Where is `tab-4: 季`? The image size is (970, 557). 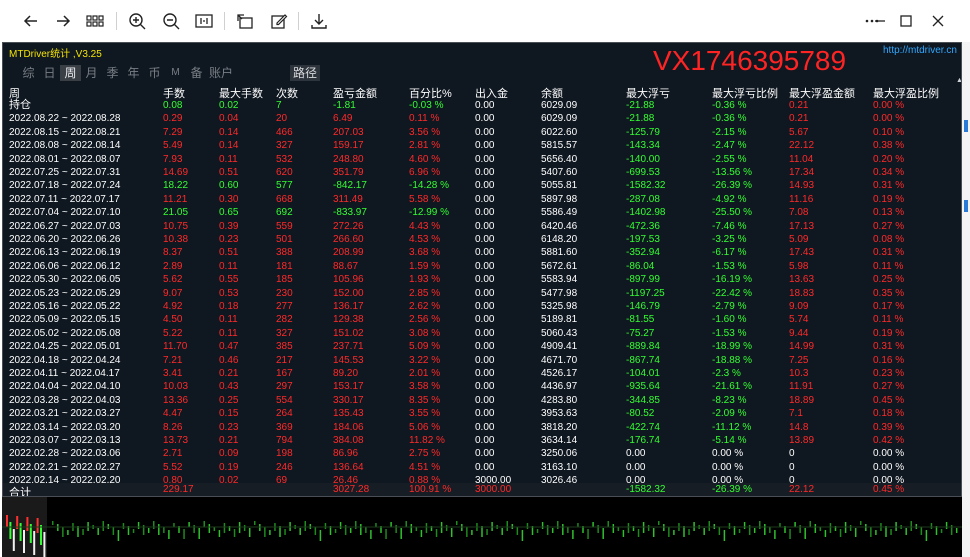 tab-4: 季 is located at coordinates (112, 73).